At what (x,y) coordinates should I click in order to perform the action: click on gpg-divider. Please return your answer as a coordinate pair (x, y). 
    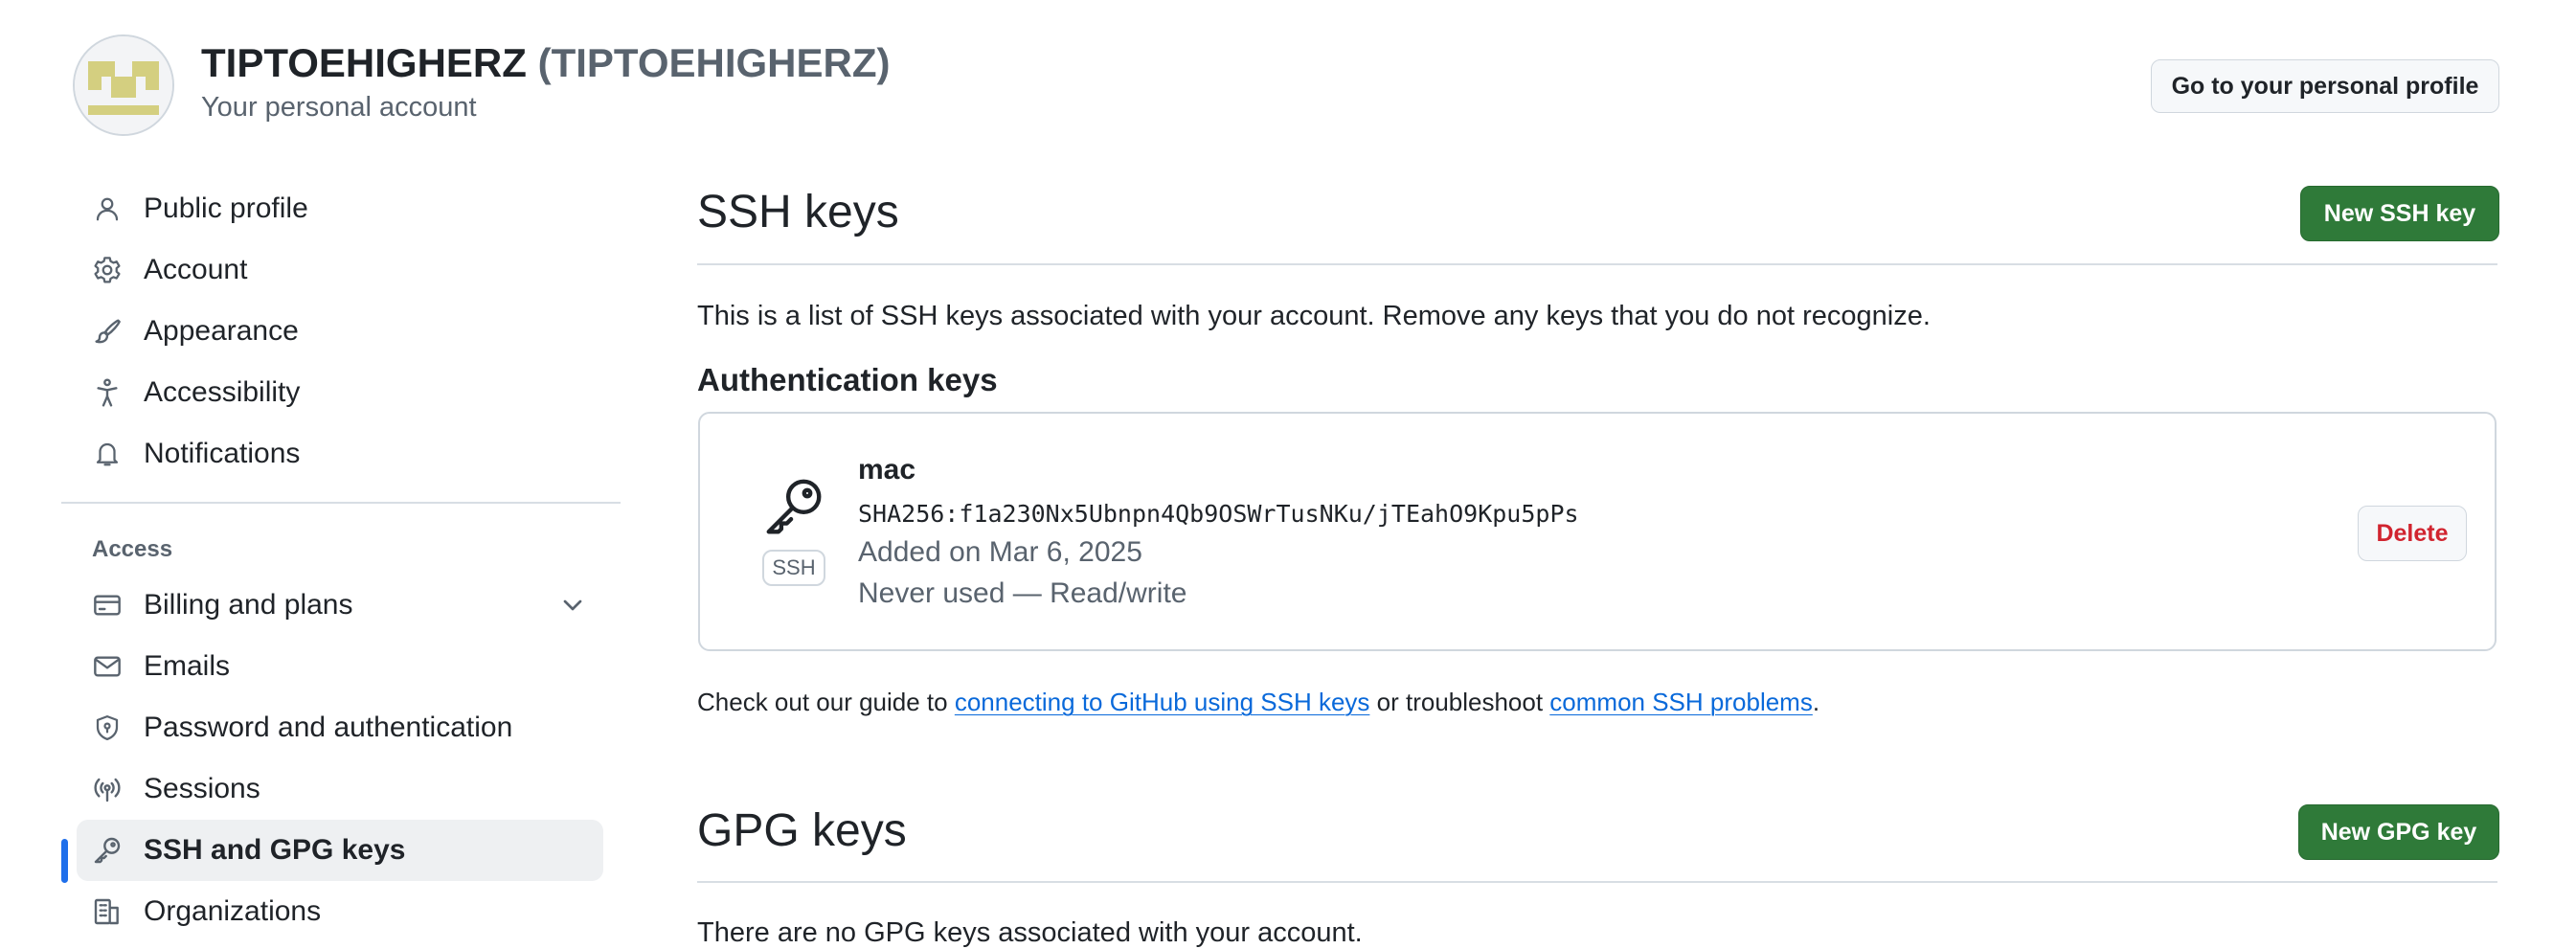
    Looking at the image, I should click on (1597, 882).